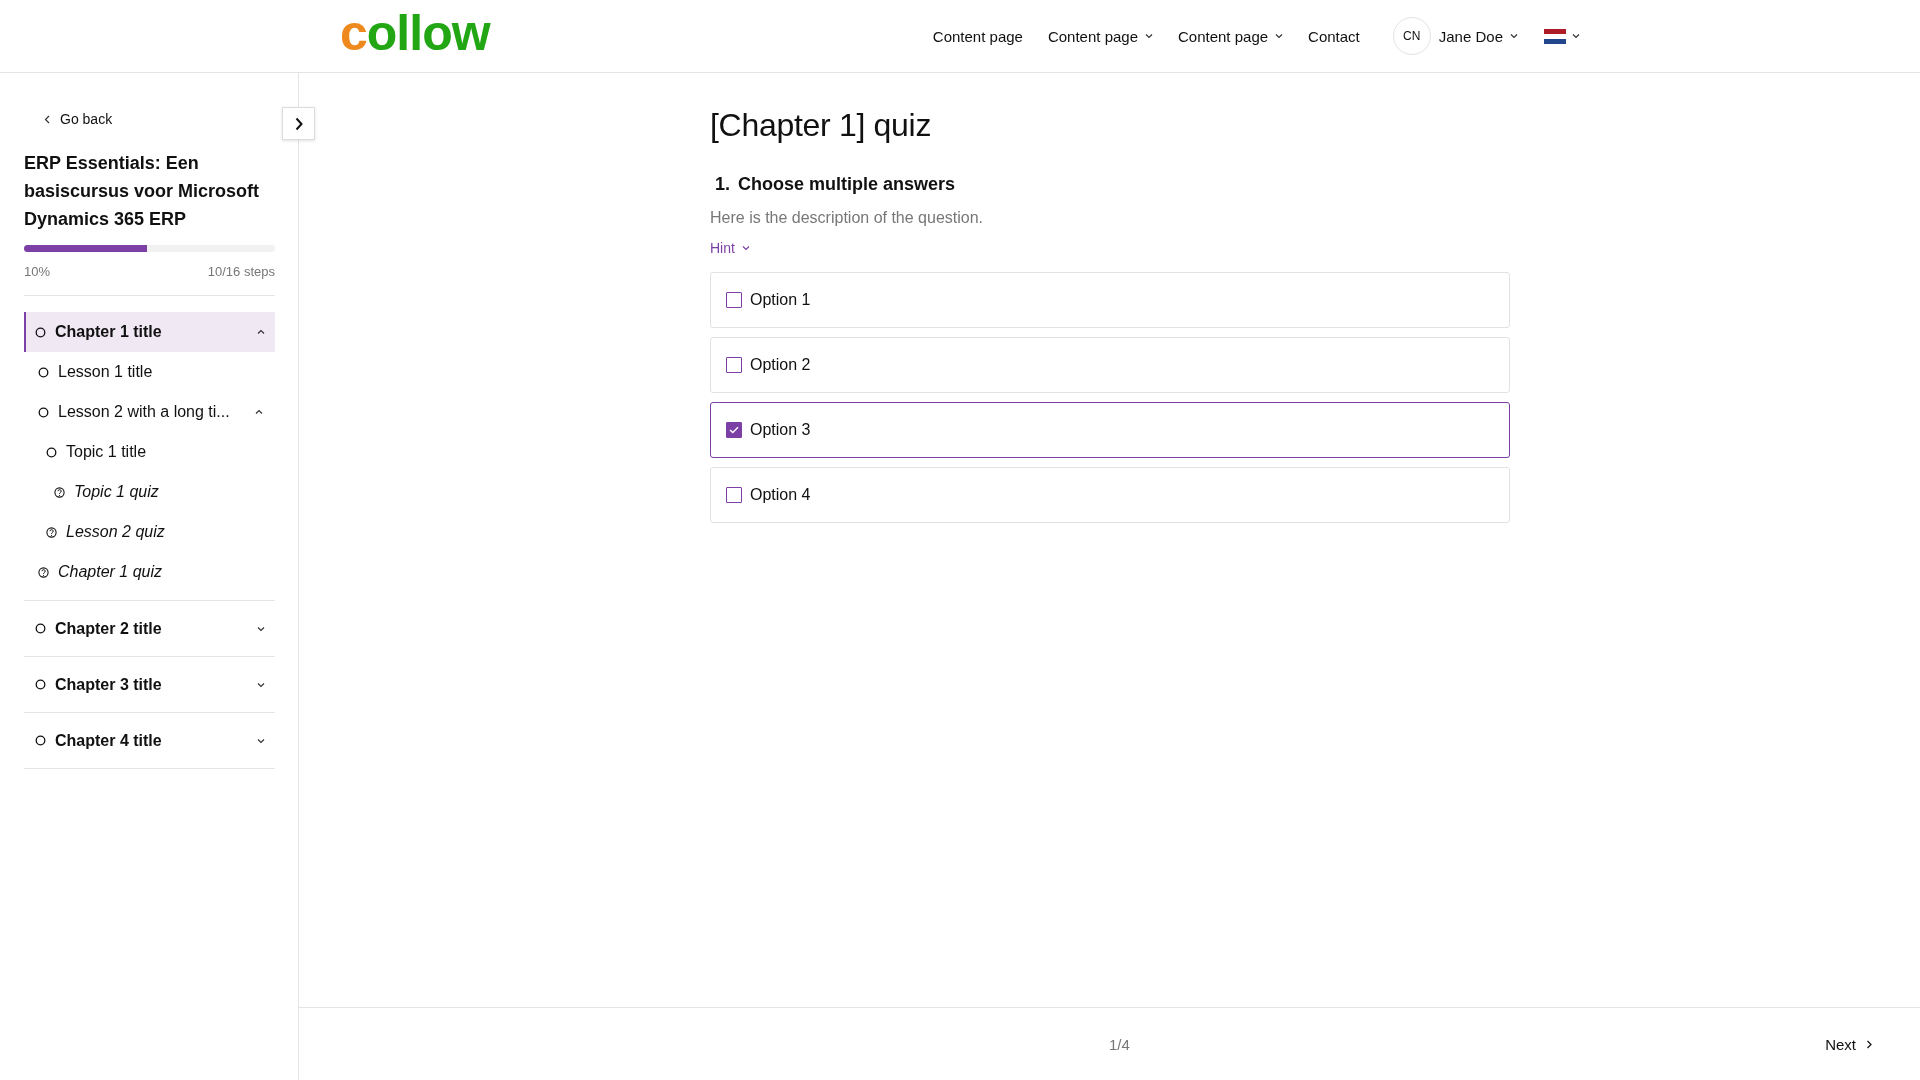 Image resolution: width=1920 pixels, height=1080 pixels. Describe the element at coordinates (1555, 36) in the screenshot. I see `flag-icon` at that location.